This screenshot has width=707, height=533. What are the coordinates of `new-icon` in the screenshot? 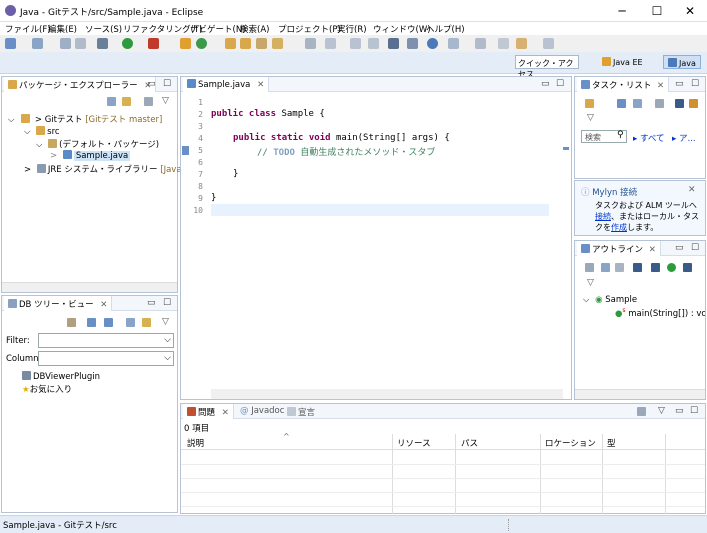 It's located at (10, 43).